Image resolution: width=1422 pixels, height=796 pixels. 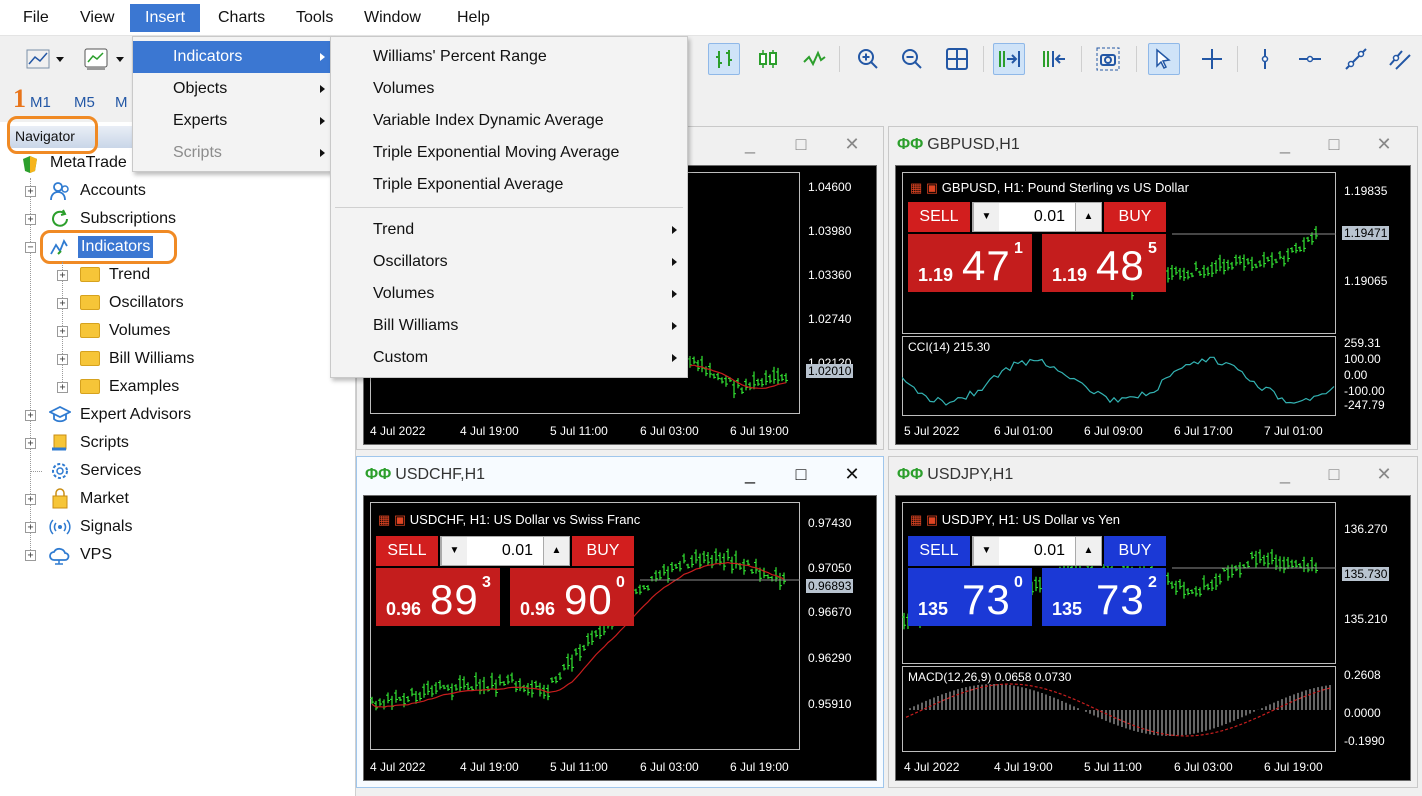 I want to click on channel-button, so click(x=1400, y=59).